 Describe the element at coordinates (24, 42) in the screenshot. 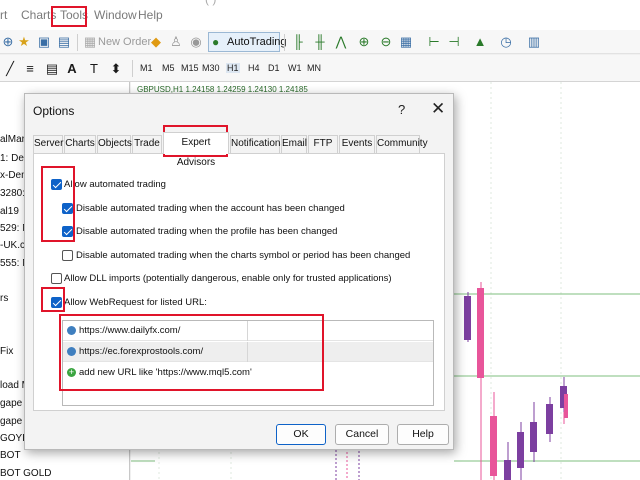

I see `favorites-icon: ★` at that location.